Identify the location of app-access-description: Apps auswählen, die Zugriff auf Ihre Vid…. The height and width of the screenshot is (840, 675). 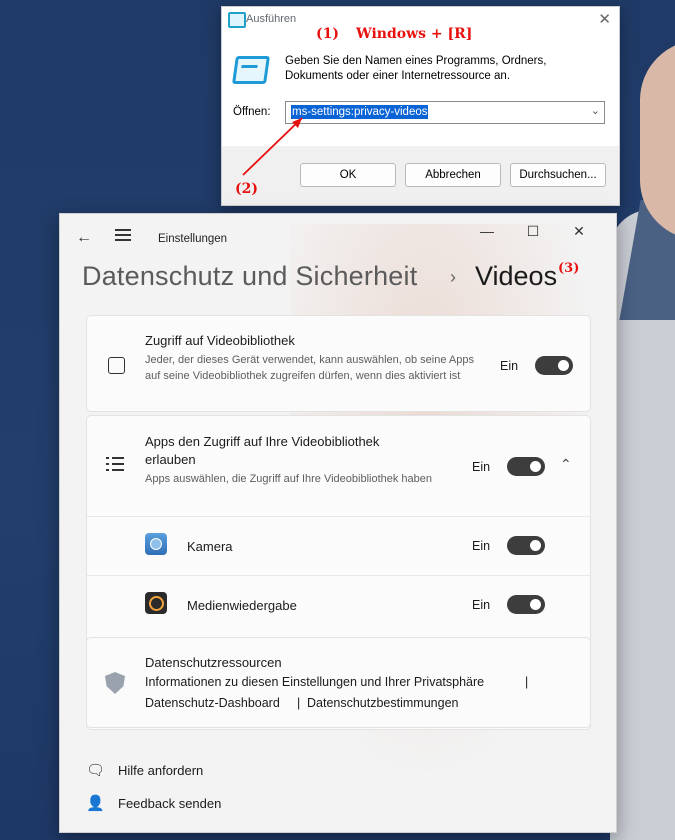
(289, 479).